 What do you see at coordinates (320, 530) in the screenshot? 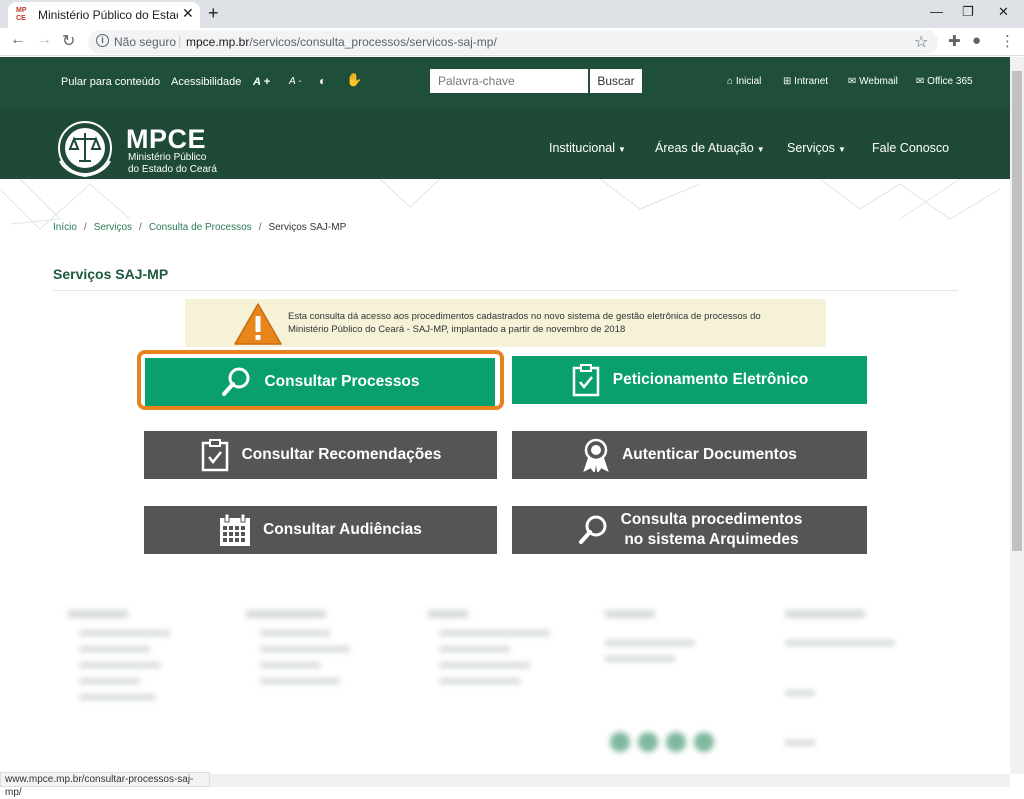
I see `consultar-audiencias-button: Consultar Audiências` at bounding box center [320, 530].